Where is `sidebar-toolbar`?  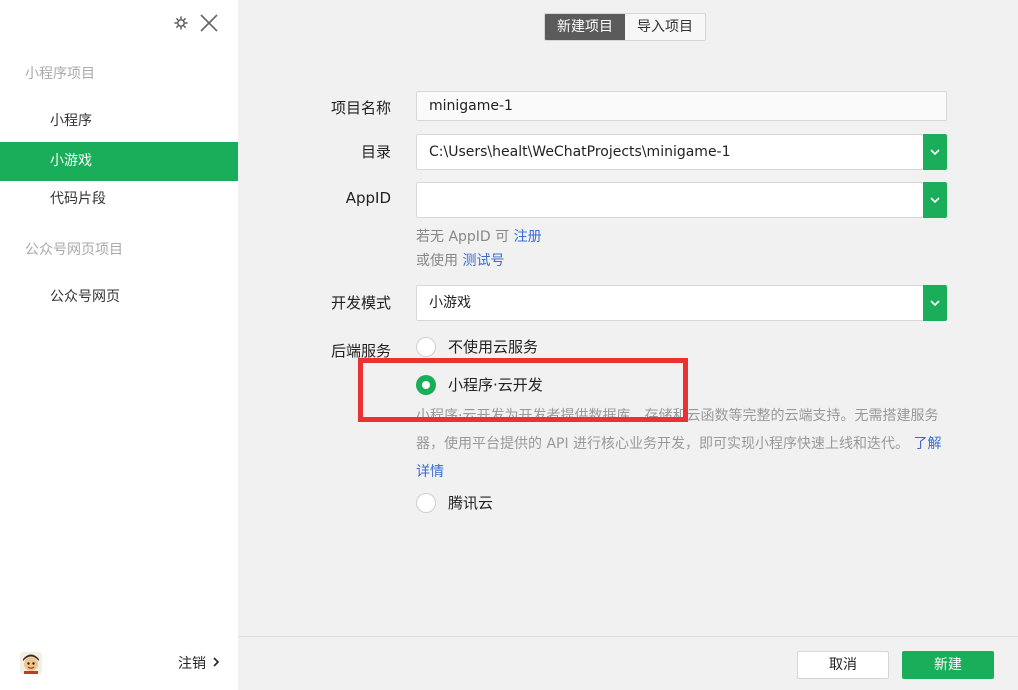 sidebar-toolbar is located at coordinates (197, 23).